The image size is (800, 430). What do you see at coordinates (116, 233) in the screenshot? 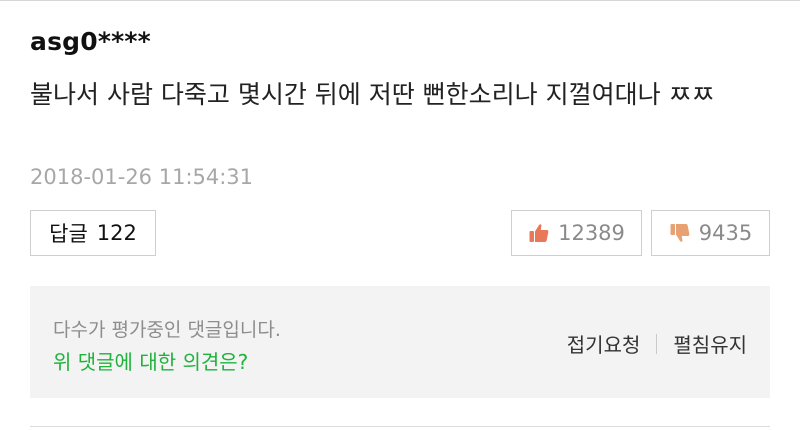
I see `reply-count: 122` at bounding box center [116, 233].